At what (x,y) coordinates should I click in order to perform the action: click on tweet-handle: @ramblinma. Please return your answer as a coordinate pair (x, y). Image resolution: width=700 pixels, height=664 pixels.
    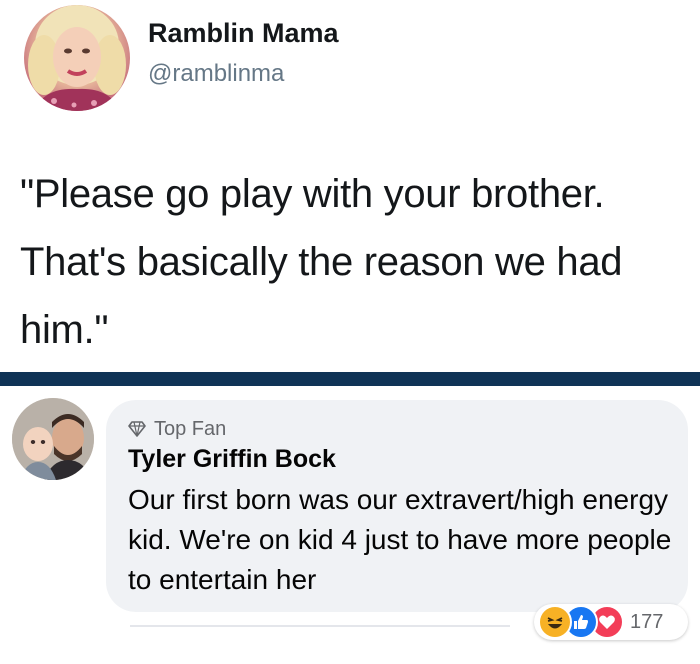
    Looking at the image, I should click on (216, 74).